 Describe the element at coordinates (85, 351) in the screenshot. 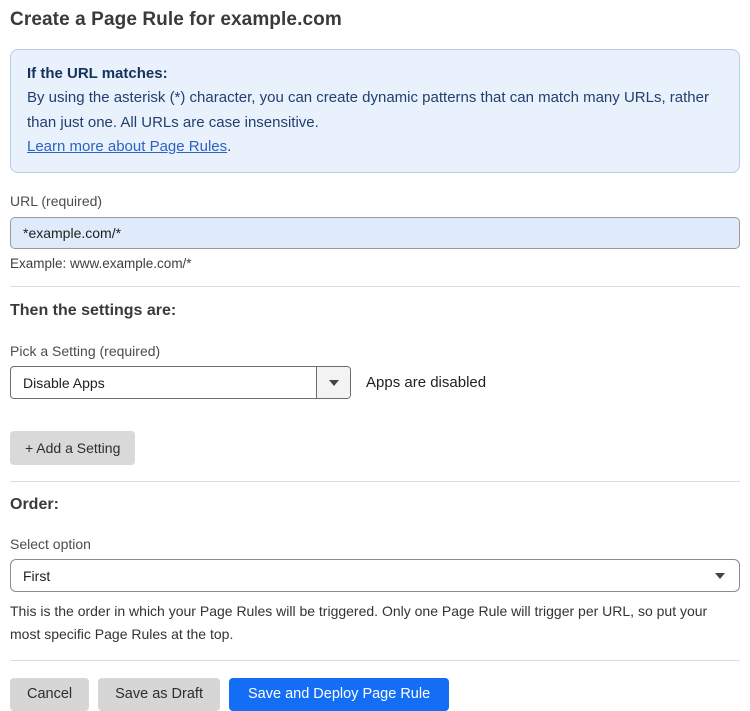

I see `pick-setting-label: Pick a Setting (required)` at that location.